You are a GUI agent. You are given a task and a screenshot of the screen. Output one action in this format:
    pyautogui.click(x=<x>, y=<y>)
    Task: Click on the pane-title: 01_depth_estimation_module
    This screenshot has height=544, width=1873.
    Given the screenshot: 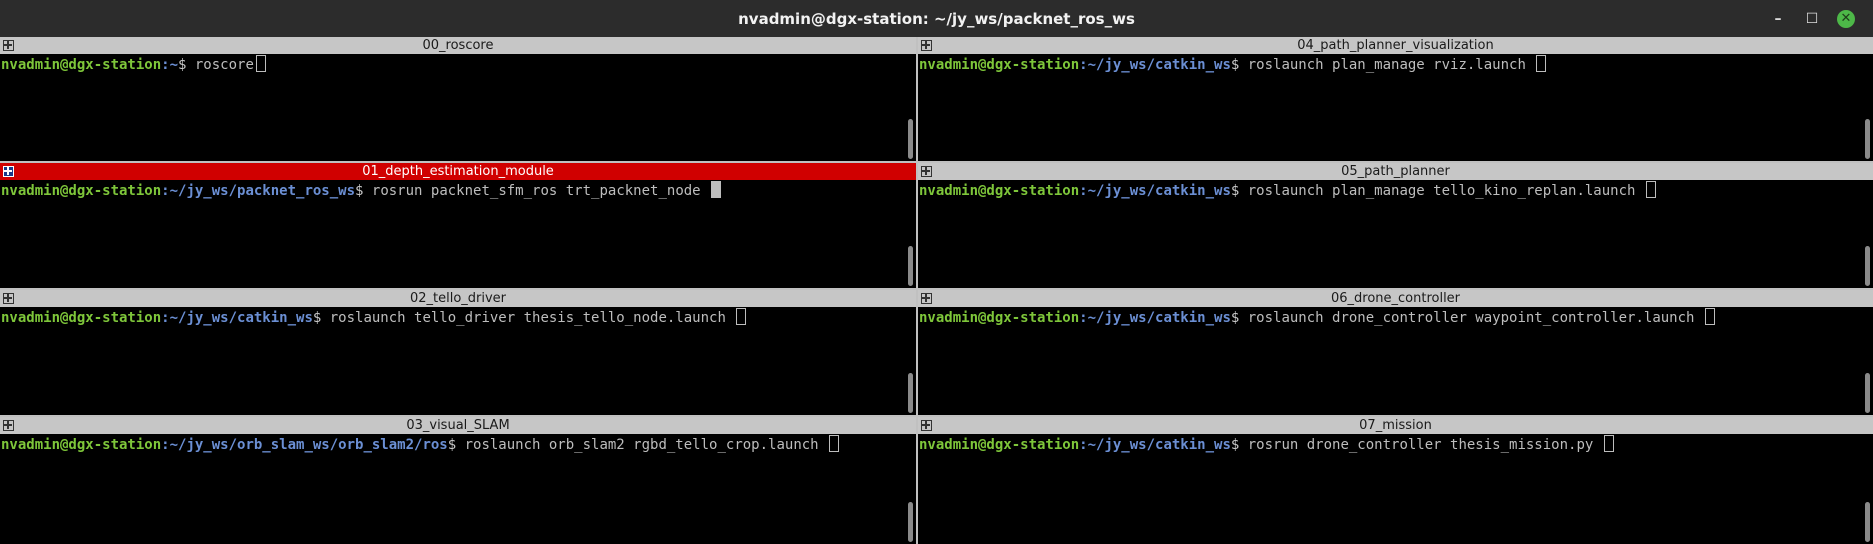 What is the action you would take?
    pyautogui.click(x=458, y=171)
    